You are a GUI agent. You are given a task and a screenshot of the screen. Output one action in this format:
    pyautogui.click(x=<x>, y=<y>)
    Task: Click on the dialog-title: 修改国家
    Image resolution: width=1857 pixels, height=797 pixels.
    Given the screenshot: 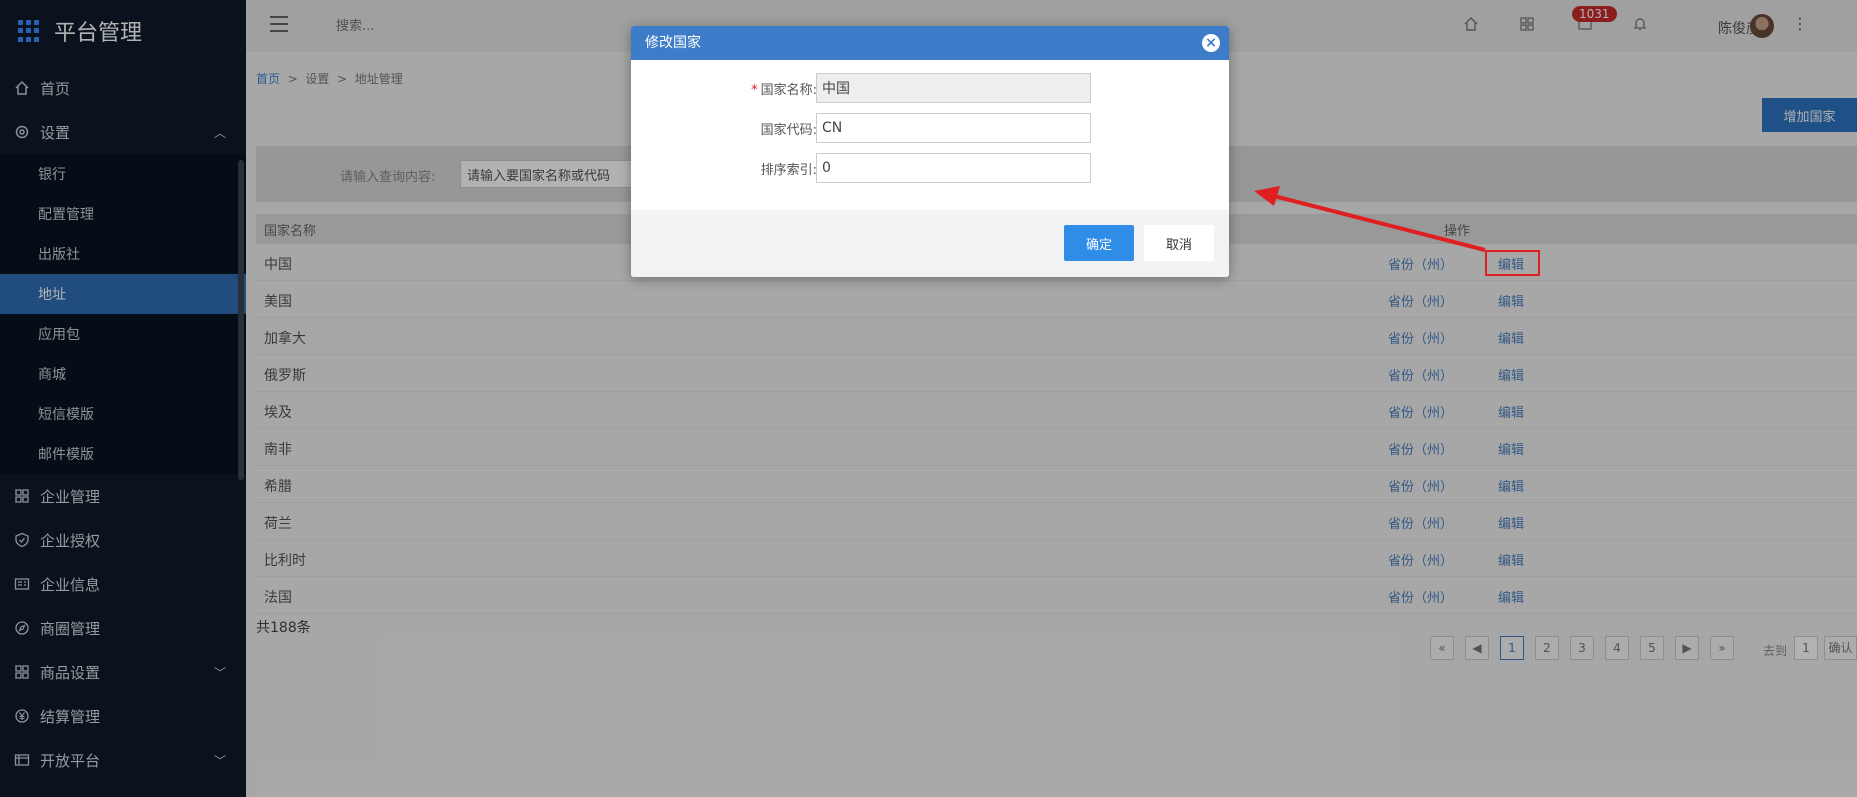 What is the action you would take?
    pyautogui.click(x=673, y=43)
    